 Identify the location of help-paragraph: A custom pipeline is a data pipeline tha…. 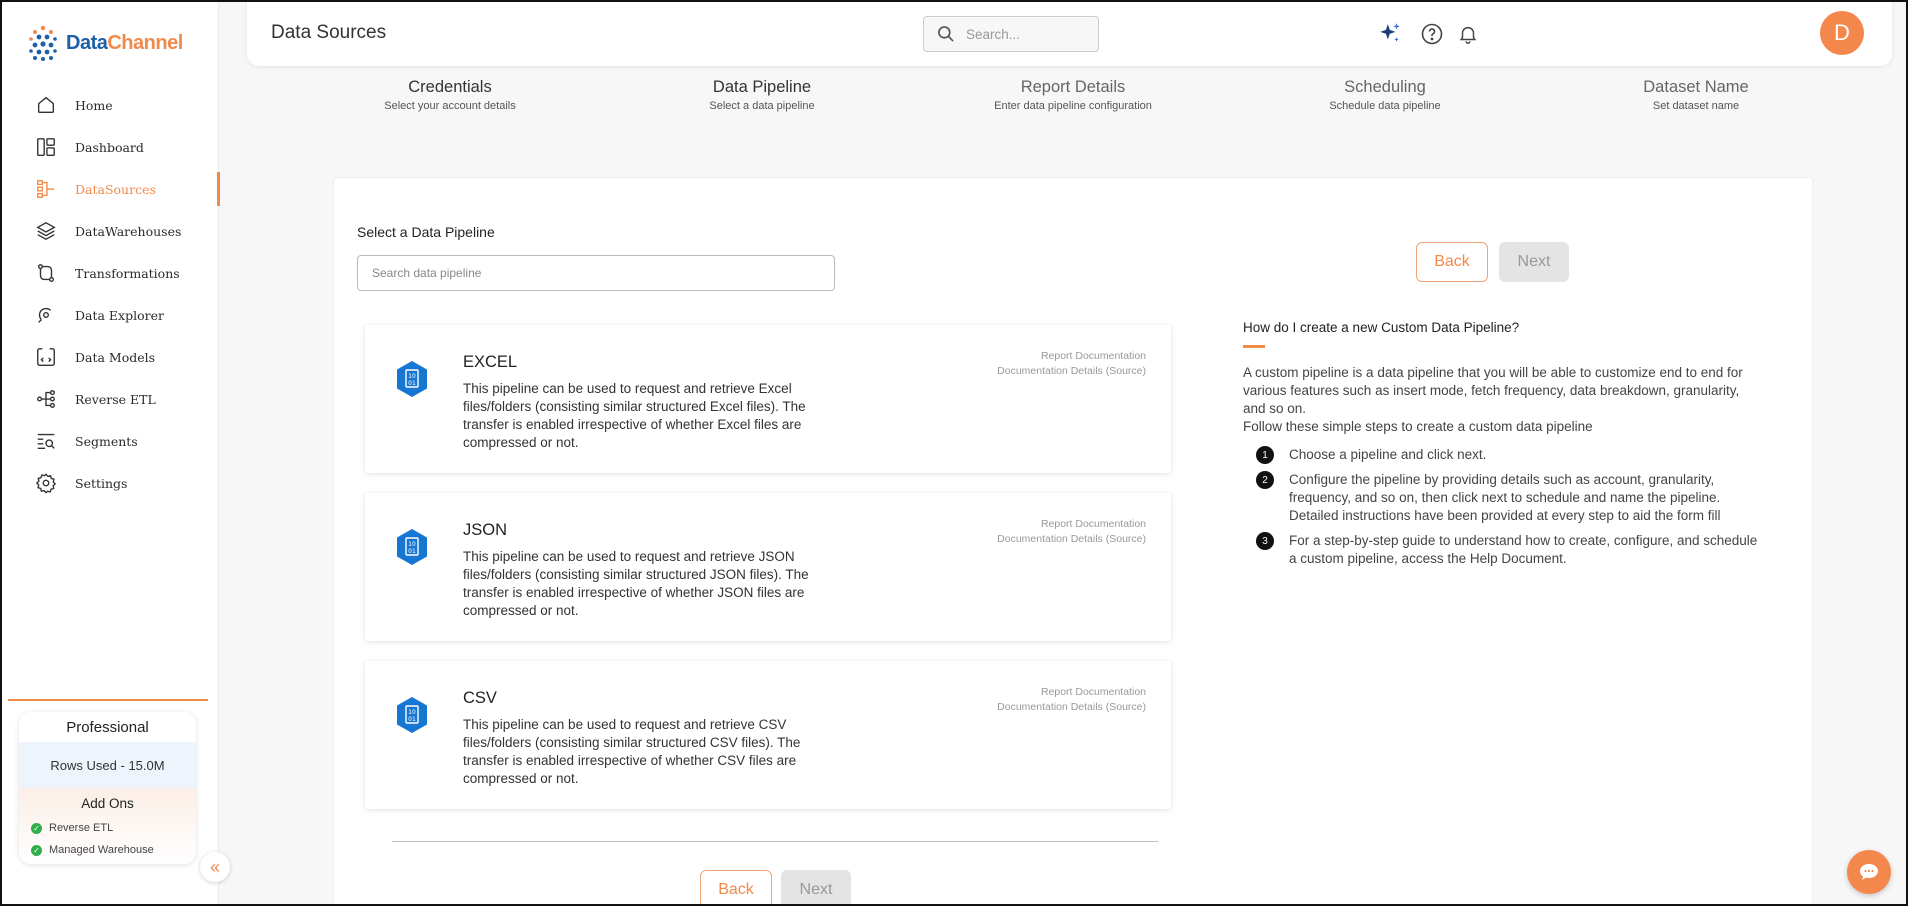
(1493, 390).